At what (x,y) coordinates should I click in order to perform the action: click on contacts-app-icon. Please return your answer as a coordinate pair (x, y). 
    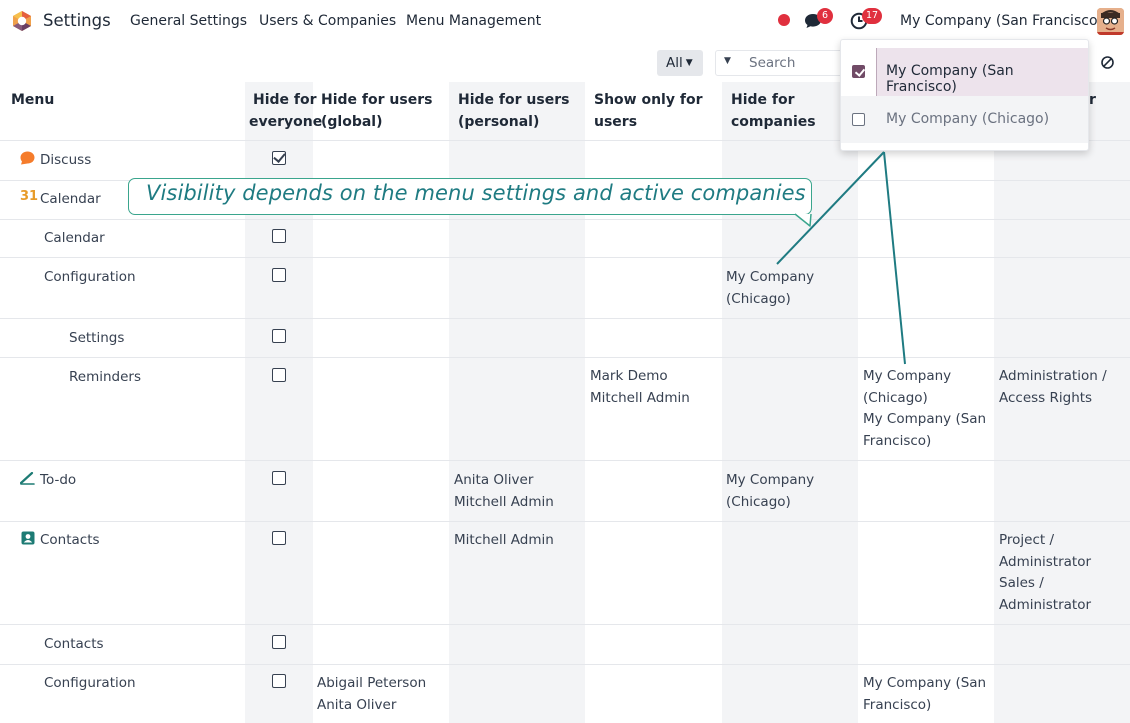
    Looking at the image, I should click on (28, 538).